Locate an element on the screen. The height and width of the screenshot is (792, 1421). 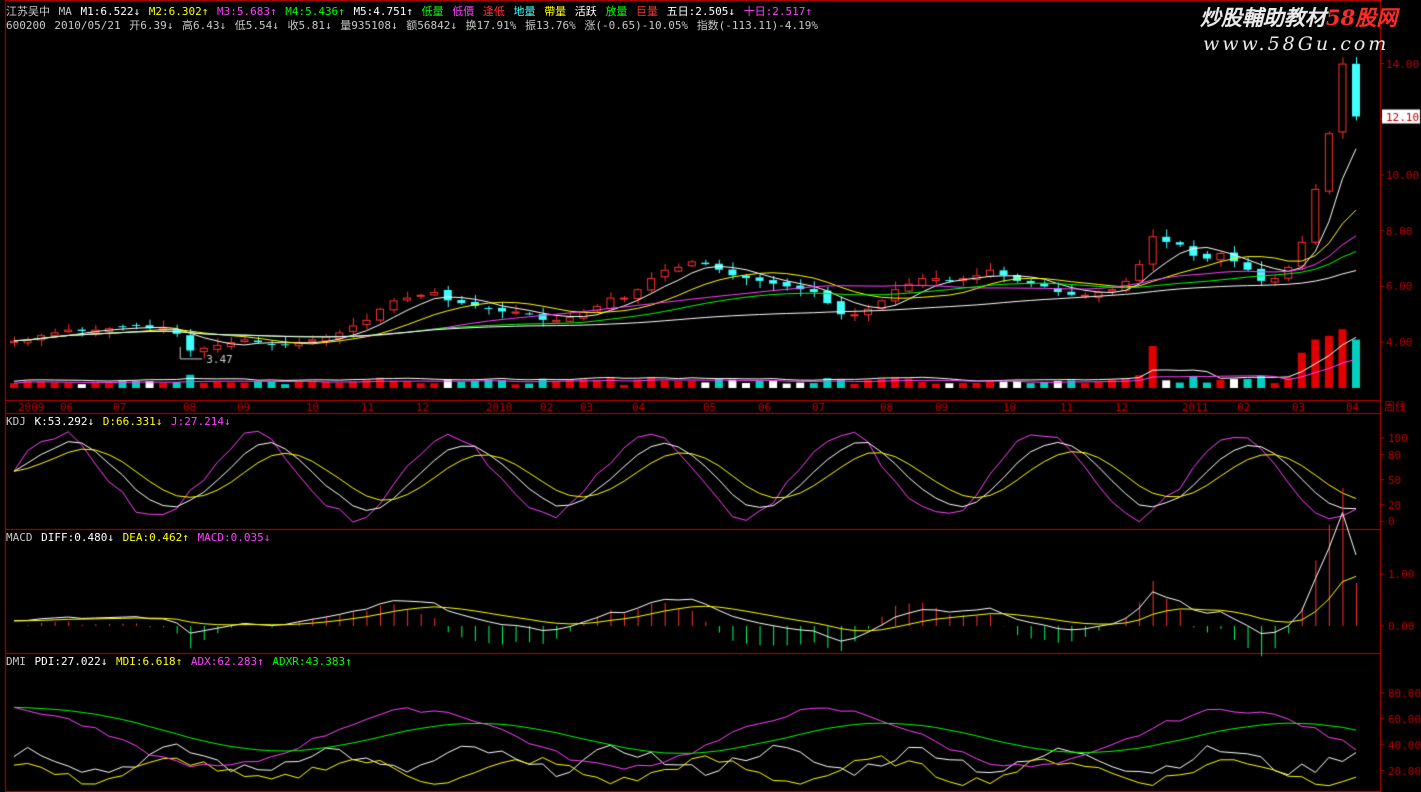
tag-tape-volume: 帶量 is located at coordinates (555, 11).